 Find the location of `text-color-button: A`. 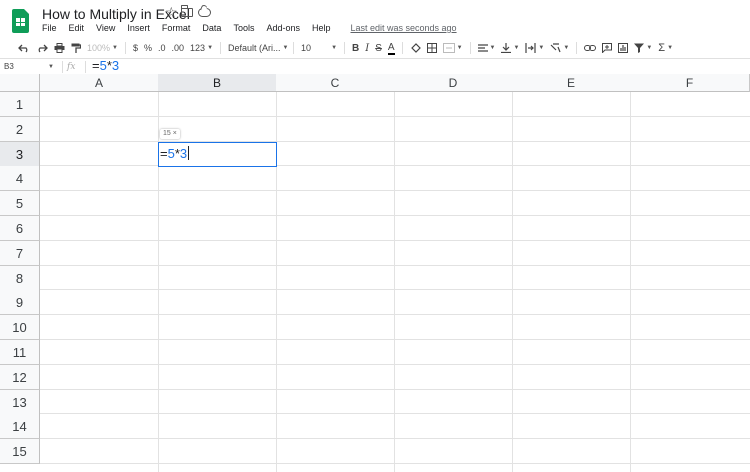

text-color-button: A is located at coordinates (391, 48).